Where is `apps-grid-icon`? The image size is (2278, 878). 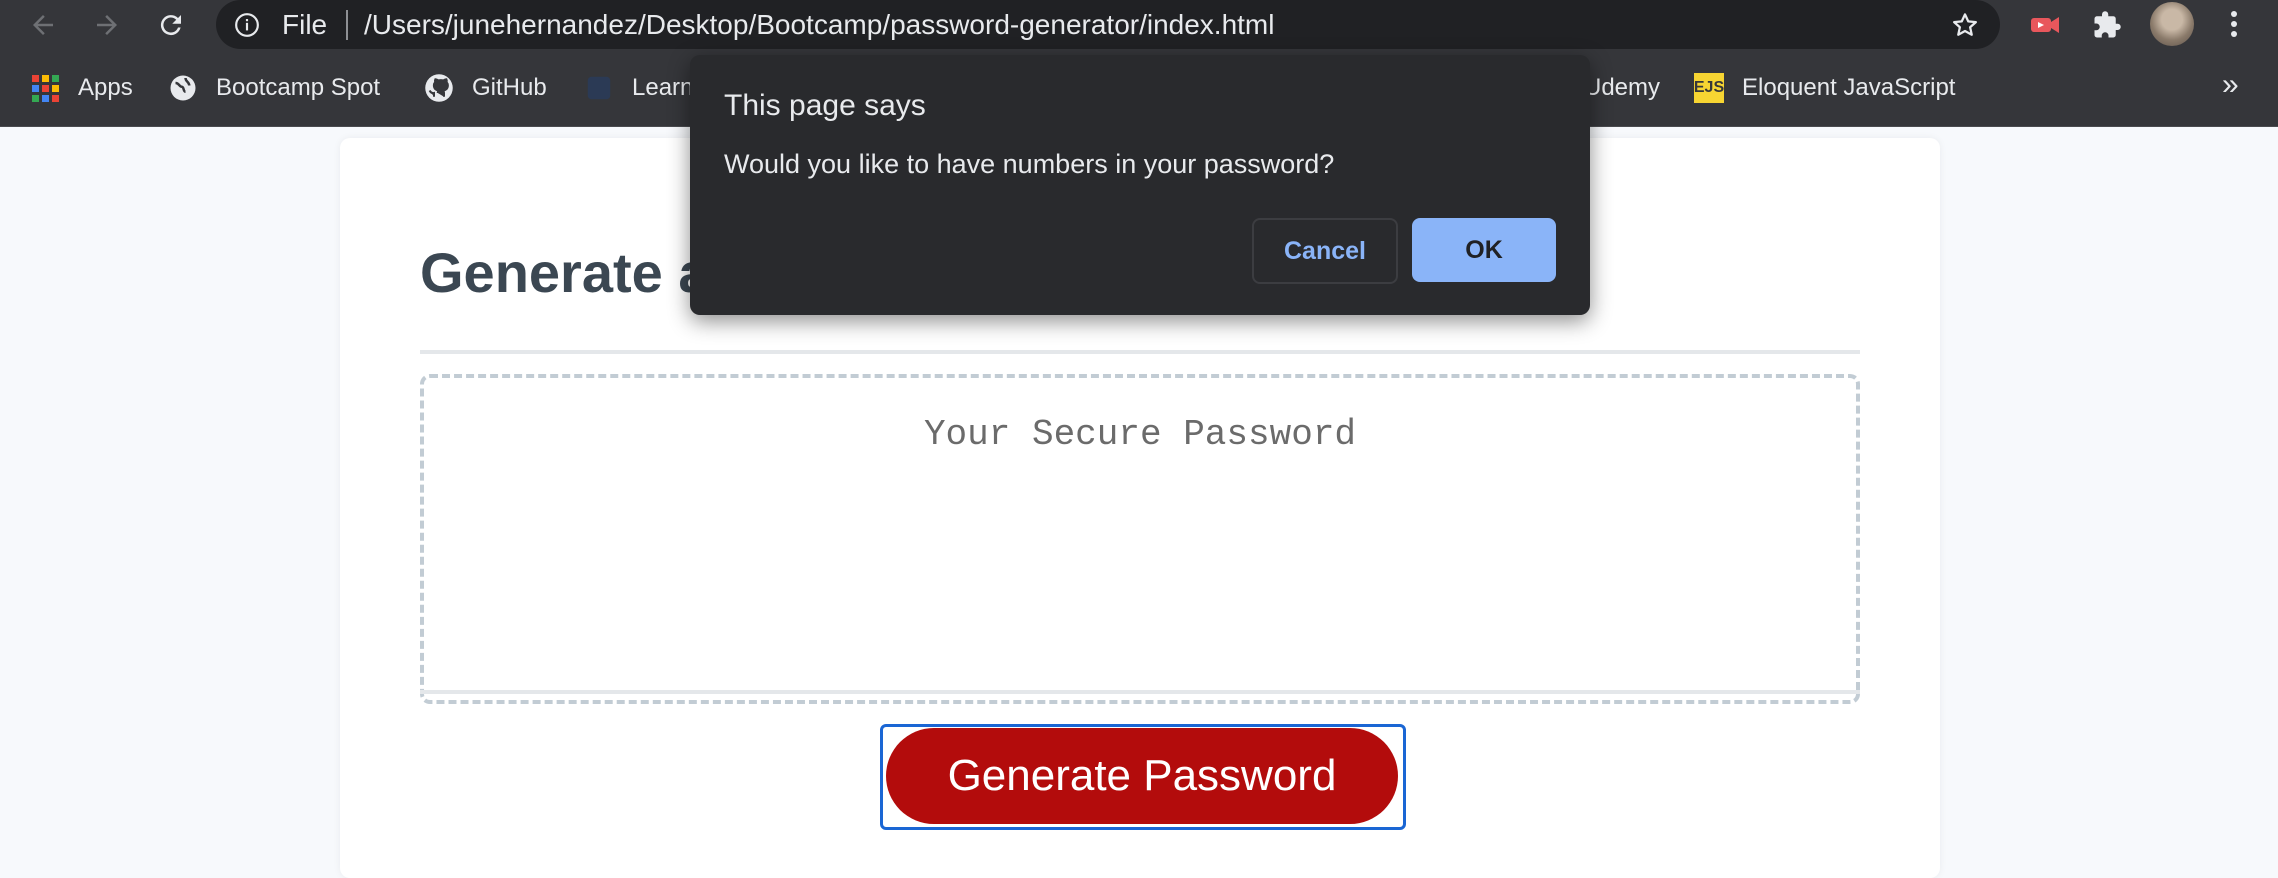
apps-grid-icon is located at coordinates (45, 88).